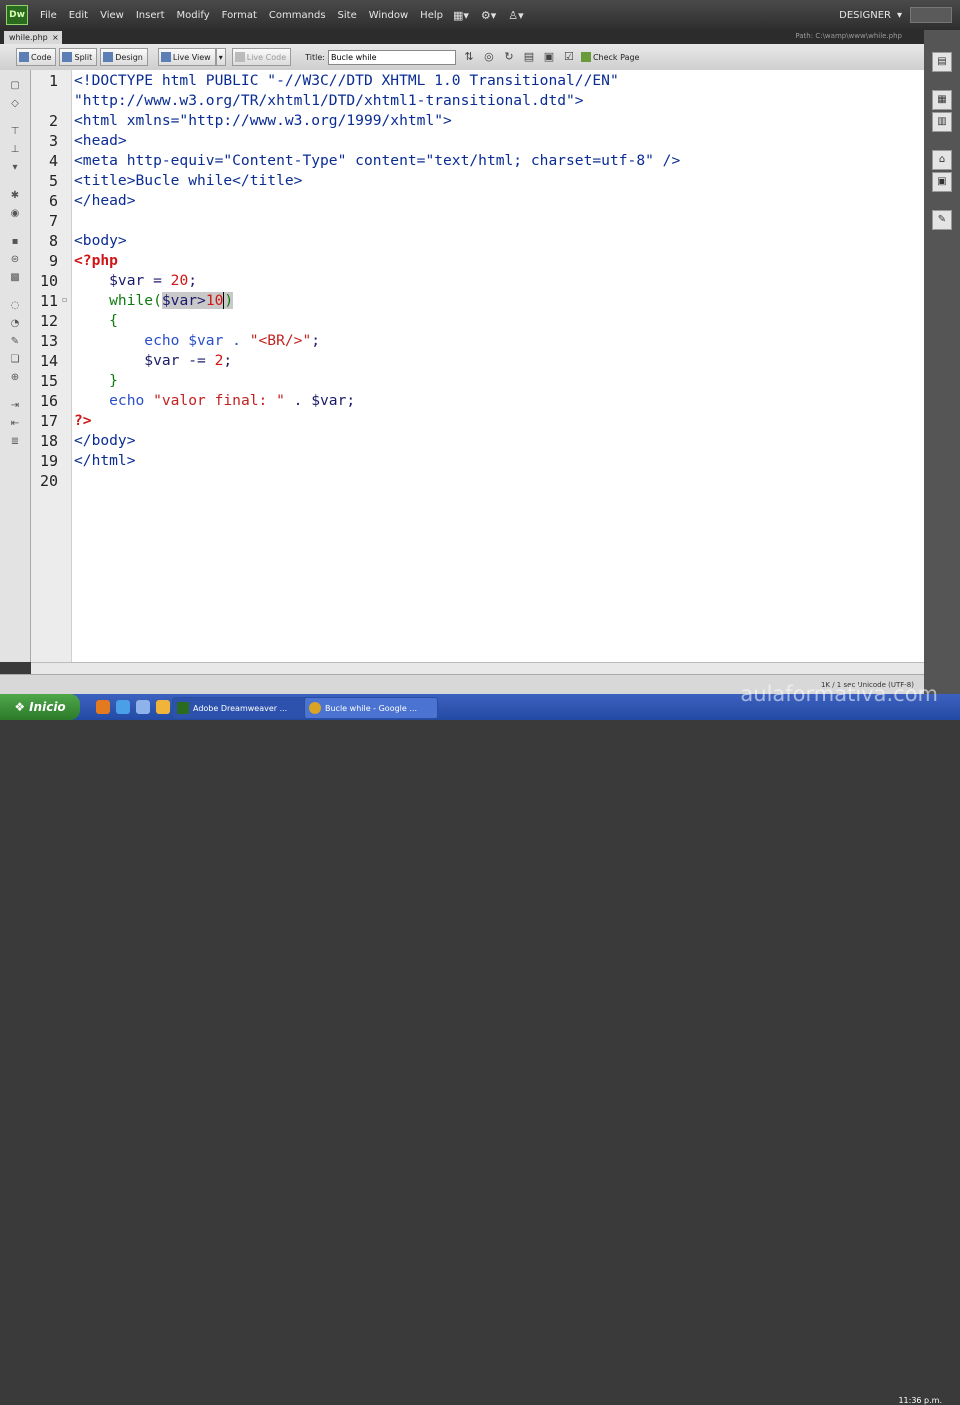 The height and width of the screenshot is (1405, 960). What do you see at coordinates (220, 57) in the screenshot?
I see `live-view-dropdown: ▾` at bounding box center [220, 57].